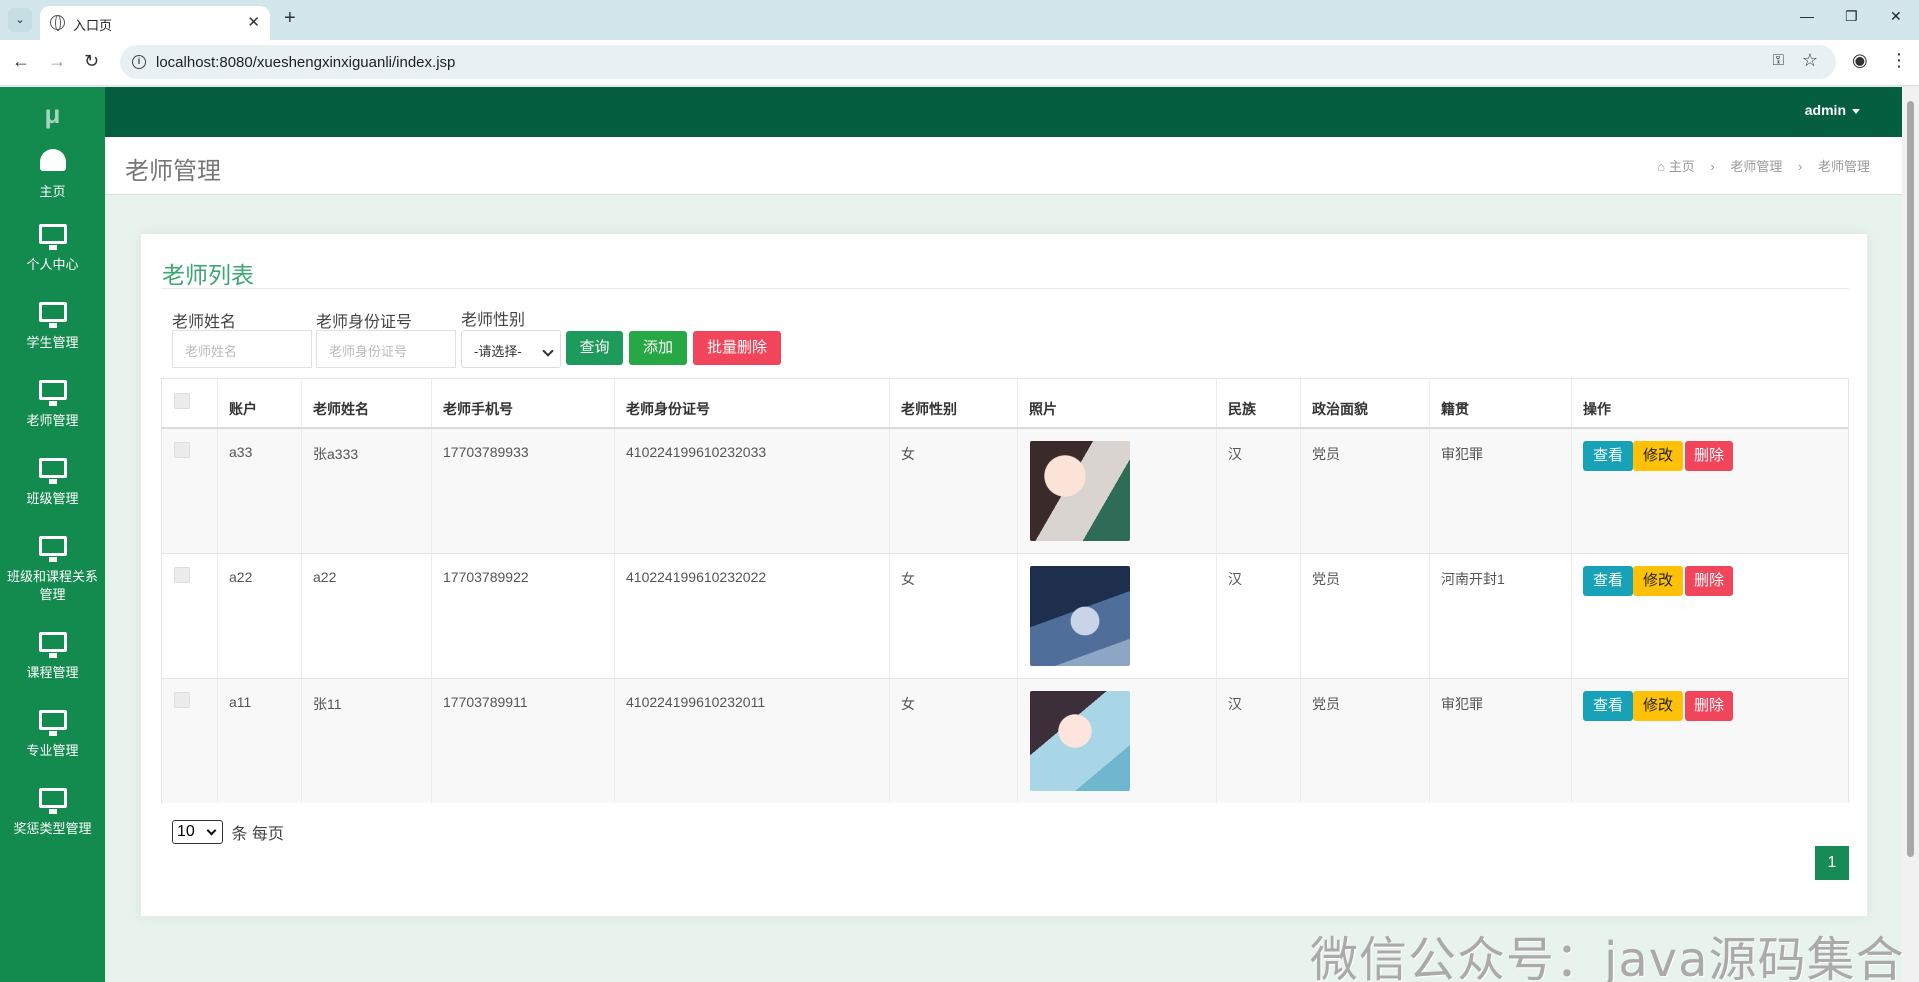 This screenshot has width=1919, height=982. Describe the element at coordinates (1005, 553) in the screenshot. I see `row-divider` at that location.